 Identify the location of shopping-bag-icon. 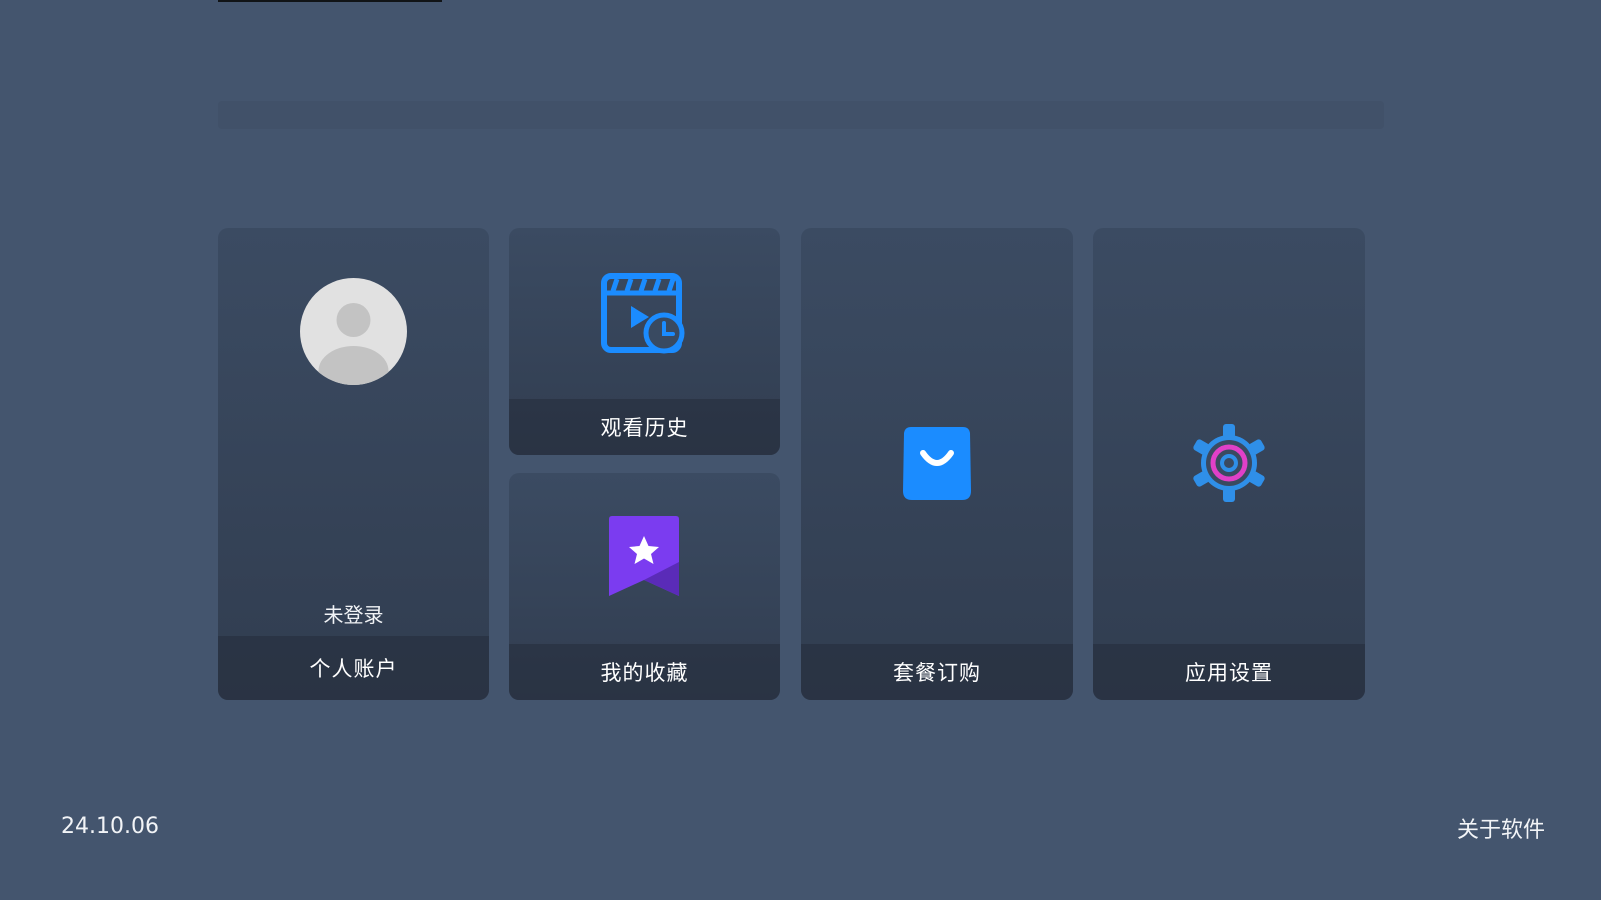
(937, 463).